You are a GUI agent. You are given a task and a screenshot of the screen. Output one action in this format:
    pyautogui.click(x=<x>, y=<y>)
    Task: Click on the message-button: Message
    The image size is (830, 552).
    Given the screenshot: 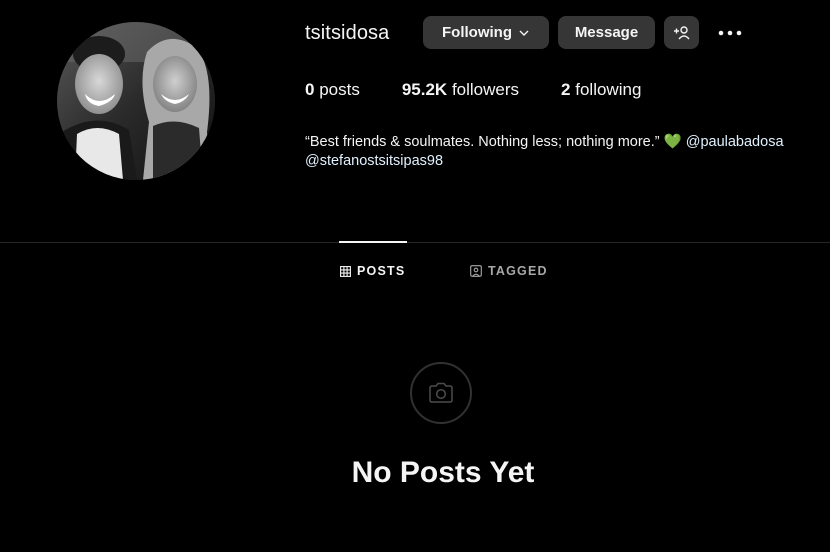 What is the action you would take?
    pyautogui.click(x=606, y=32)
    